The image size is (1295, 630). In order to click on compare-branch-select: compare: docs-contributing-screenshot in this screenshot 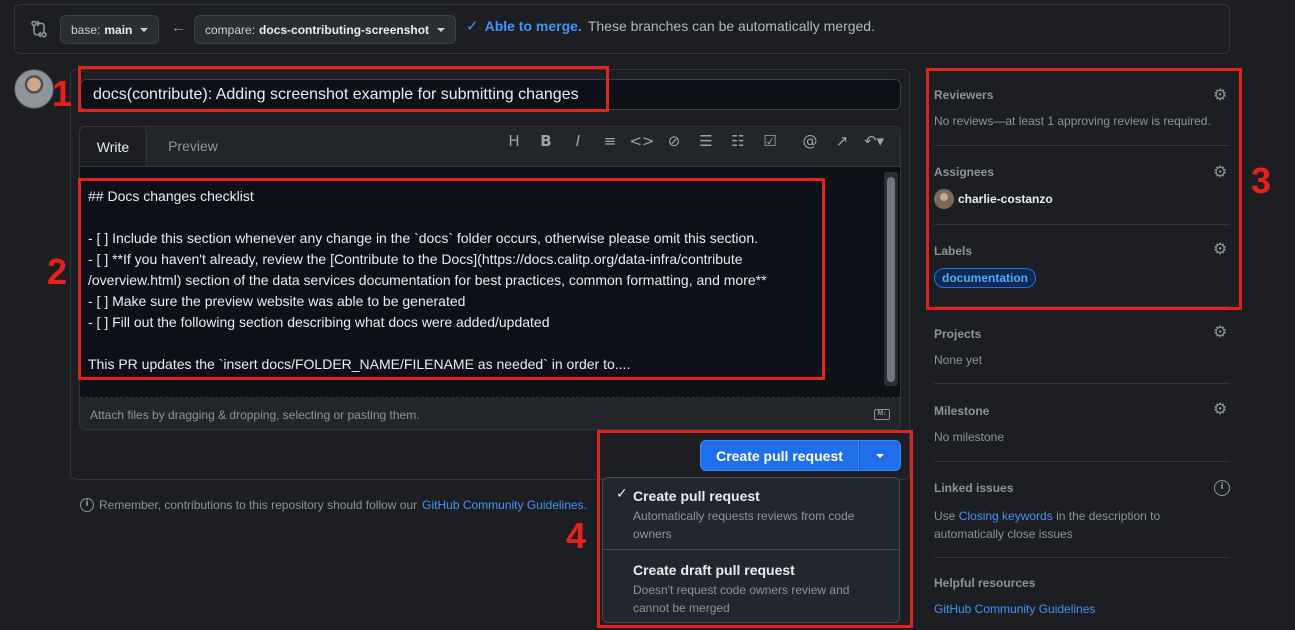, I will do `click(325, 29)`.